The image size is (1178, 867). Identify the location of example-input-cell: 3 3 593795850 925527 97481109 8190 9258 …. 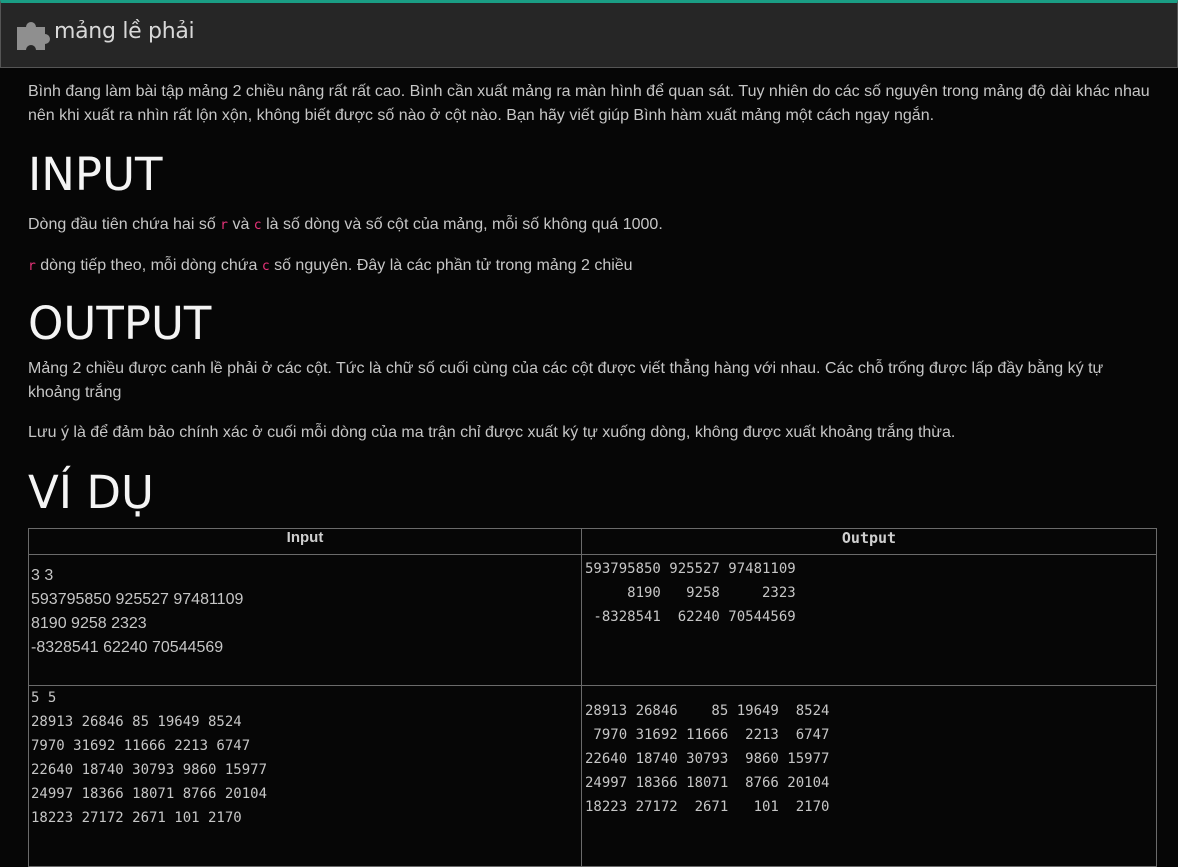
(305, 620).